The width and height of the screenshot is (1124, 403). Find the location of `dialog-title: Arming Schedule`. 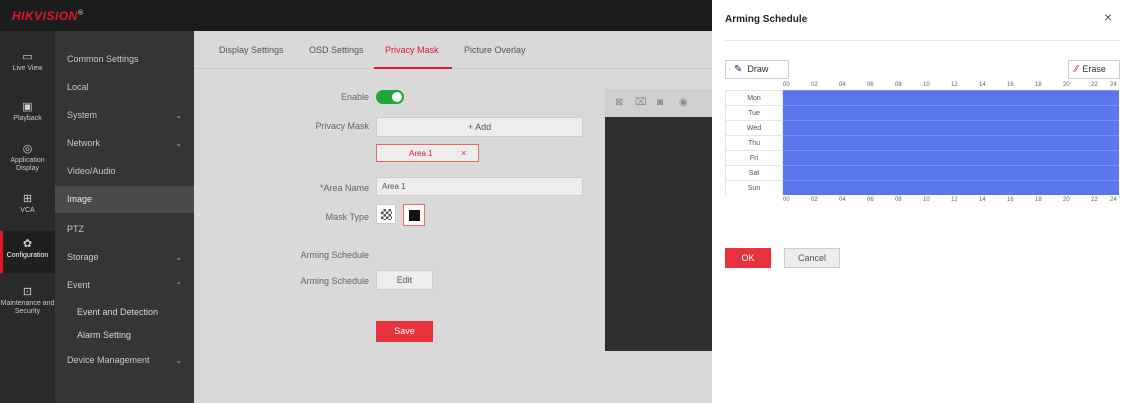

dialog-title: Arming Schedule is located at coordinates (766, 19).